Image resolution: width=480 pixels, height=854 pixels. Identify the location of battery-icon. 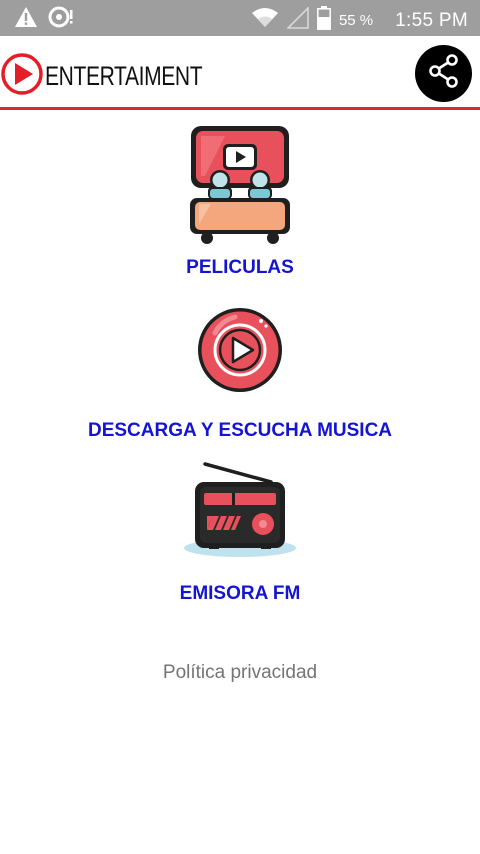
(323, 20).